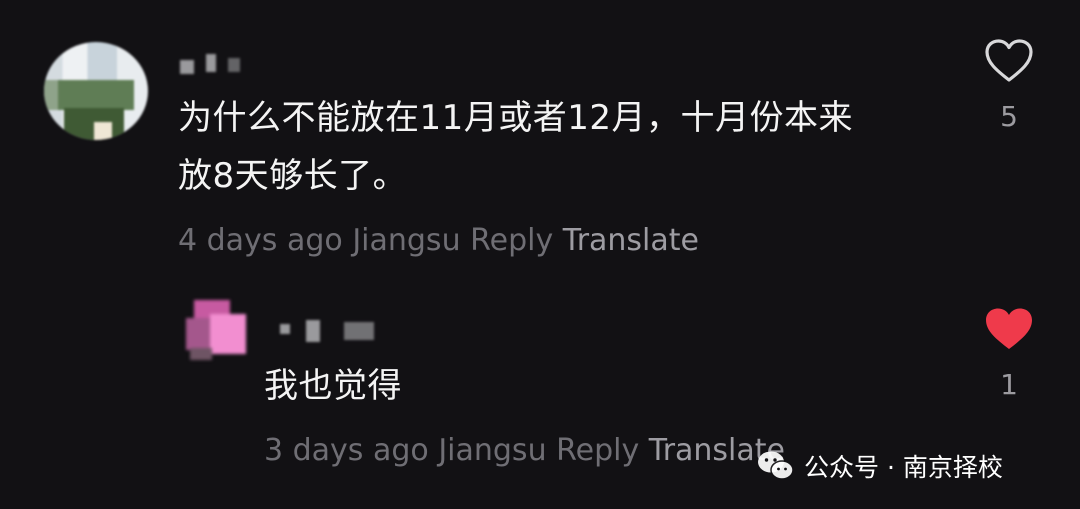  What do you see at coordinates (1009, 116) in the screenshot?
I see `like-count: 5` at bounding box center [1009, 116].